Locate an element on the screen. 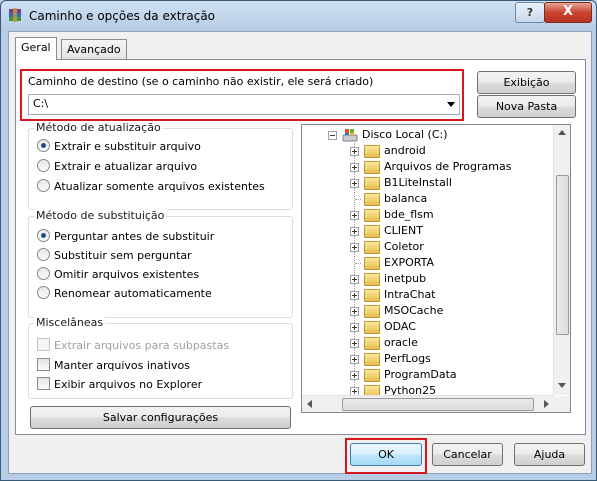  scroll-up-arrow-icon is located at coordinates (562, 132).